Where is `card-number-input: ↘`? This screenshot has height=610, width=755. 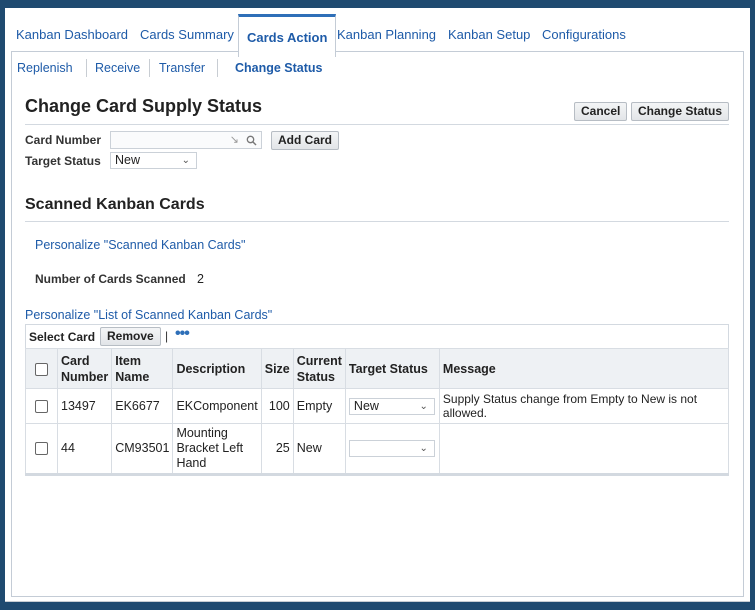 card-number-input: ↘ is located at coordinates (186, 140).